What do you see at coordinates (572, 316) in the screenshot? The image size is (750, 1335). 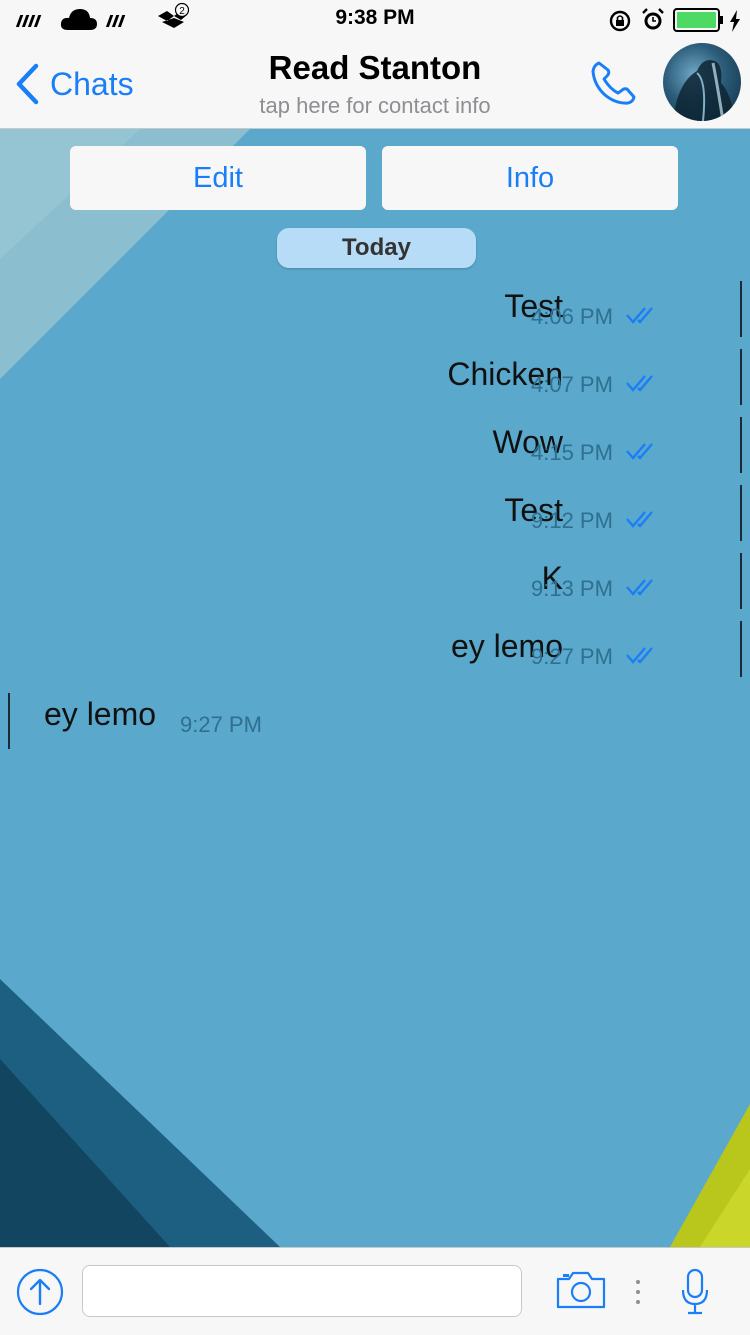 I see `message-time: 4:06 PM` at bounding box center [572, 316].